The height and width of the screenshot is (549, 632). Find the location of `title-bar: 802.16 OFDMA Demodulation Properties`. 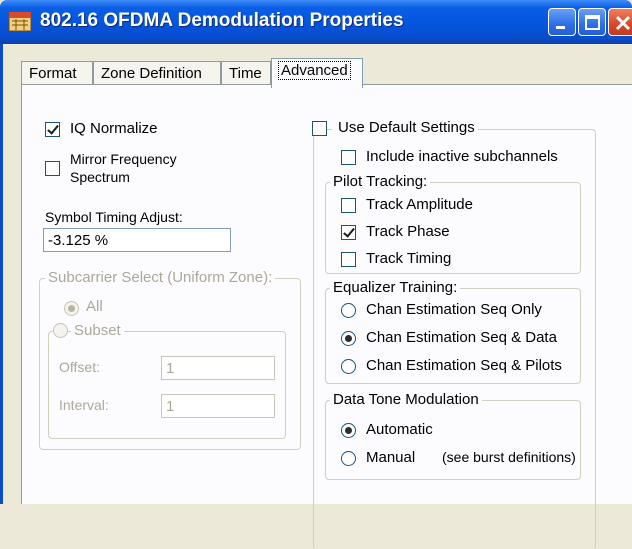

title-bar: 802.16 OFDMA Demodulation Properties is located at coordinates (316, 22).